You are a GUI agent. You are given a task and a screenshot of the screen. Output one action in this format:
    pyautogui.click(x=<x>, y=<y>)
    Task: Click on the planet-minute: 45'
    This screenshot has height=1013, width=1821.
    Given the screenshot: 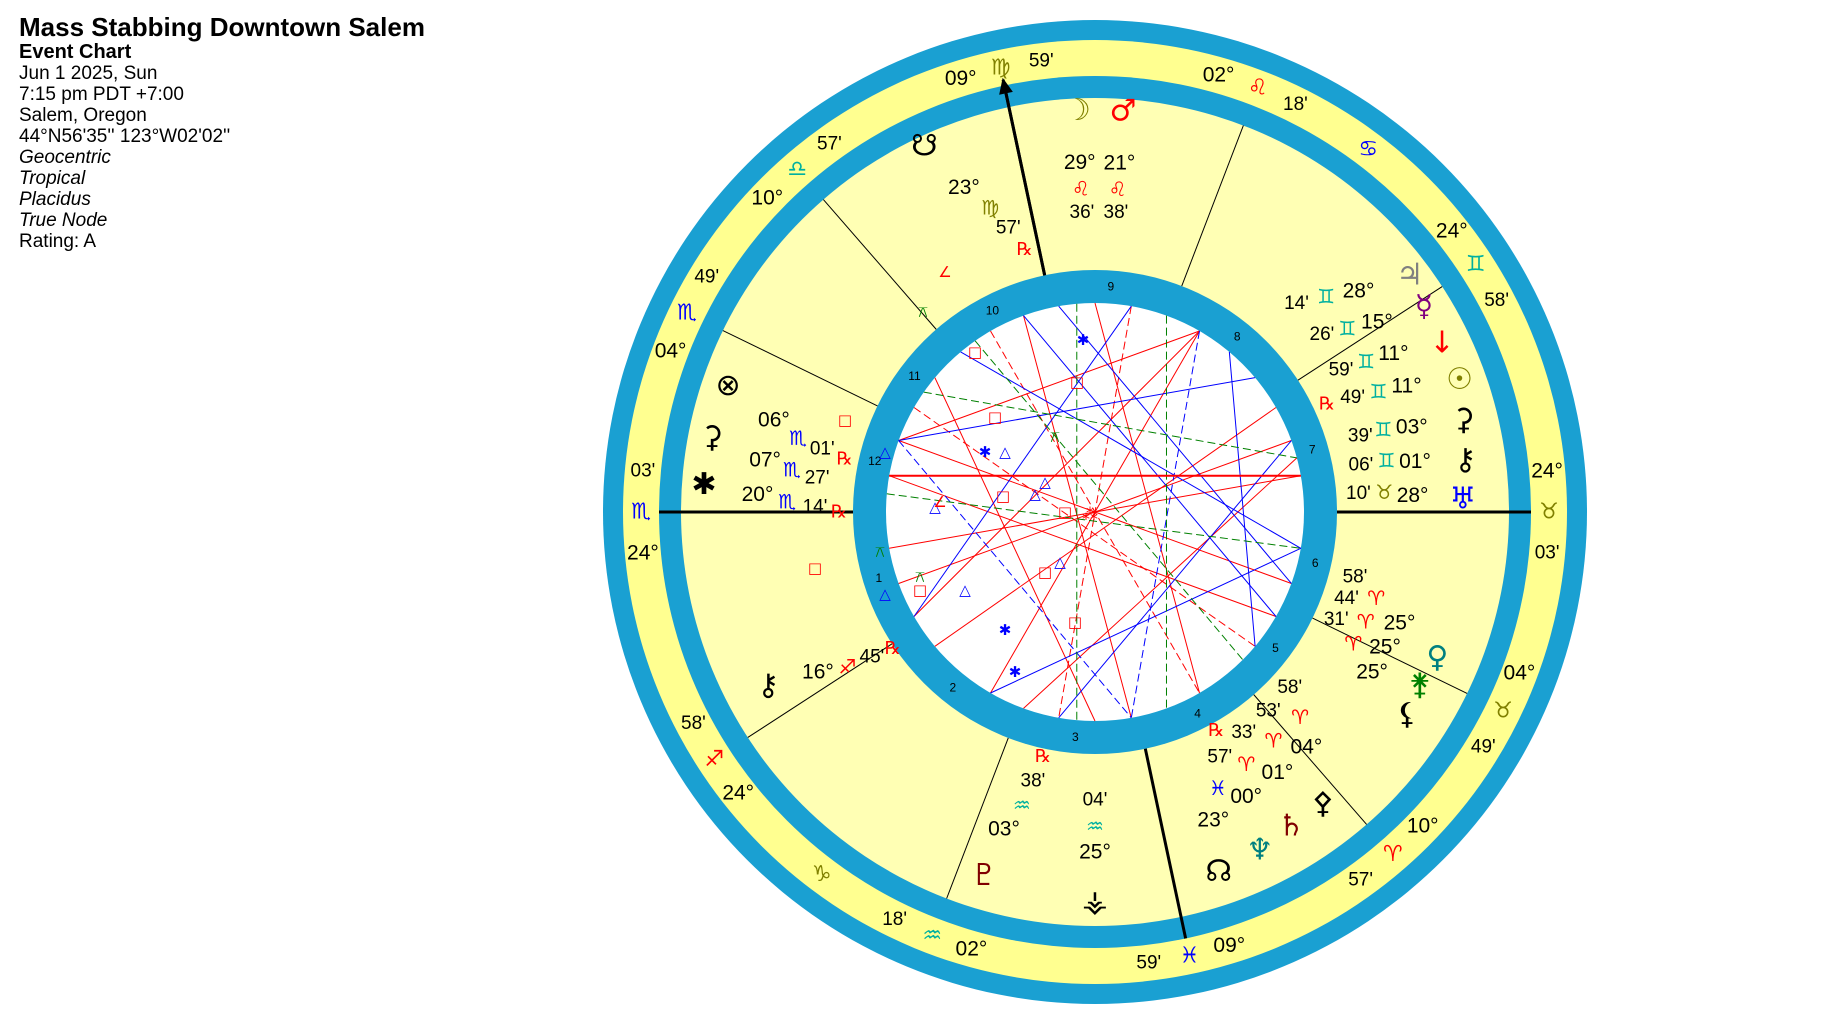 What is the action you would take?
    pyautogui.click(x=872, y=656)
    